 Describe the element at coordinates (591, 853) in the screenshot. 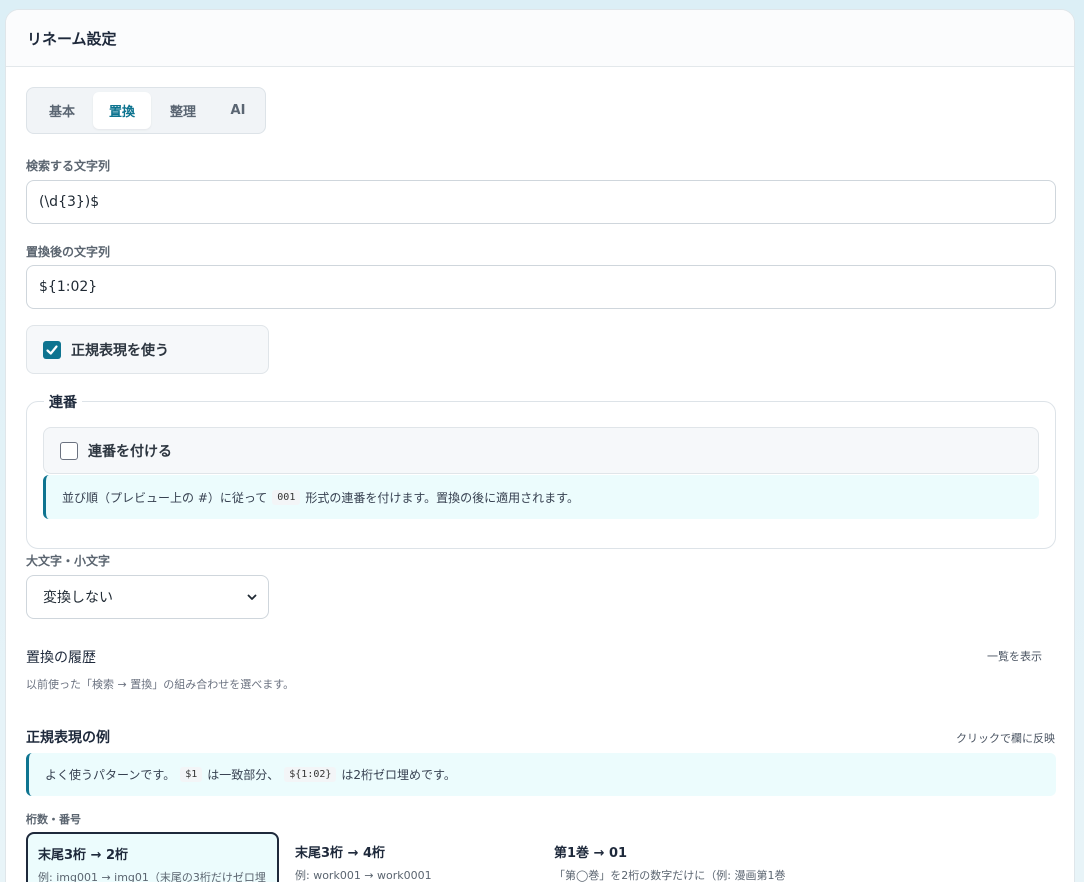

I see `example-card-title: 第1巻 → 01` at that location.